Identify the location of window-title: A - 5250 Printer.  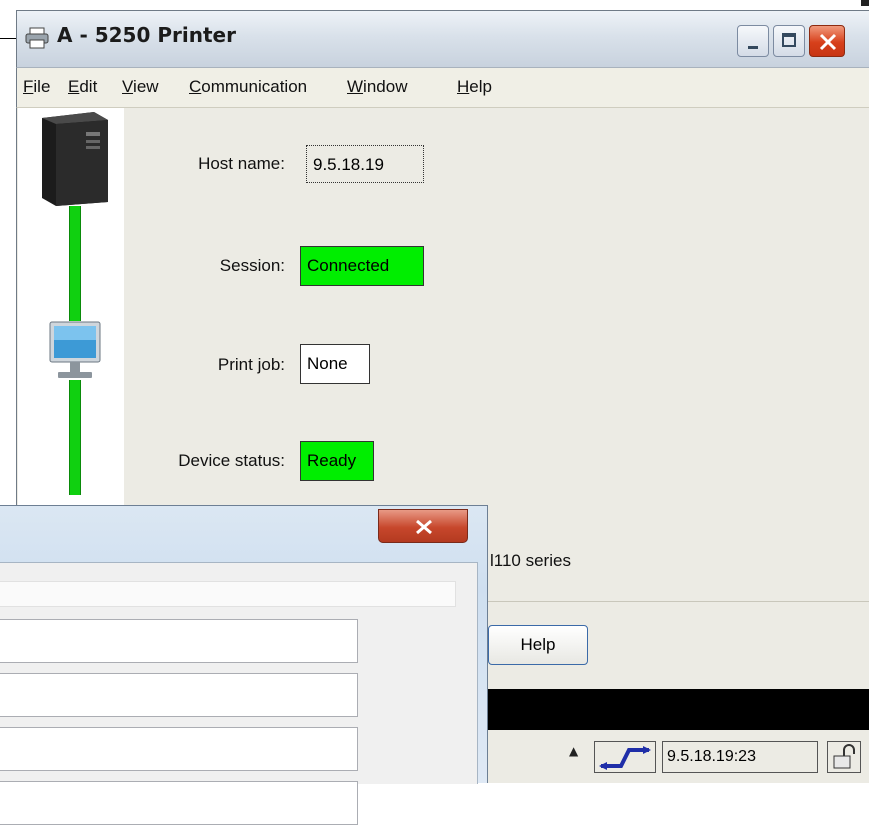
(146, 35).